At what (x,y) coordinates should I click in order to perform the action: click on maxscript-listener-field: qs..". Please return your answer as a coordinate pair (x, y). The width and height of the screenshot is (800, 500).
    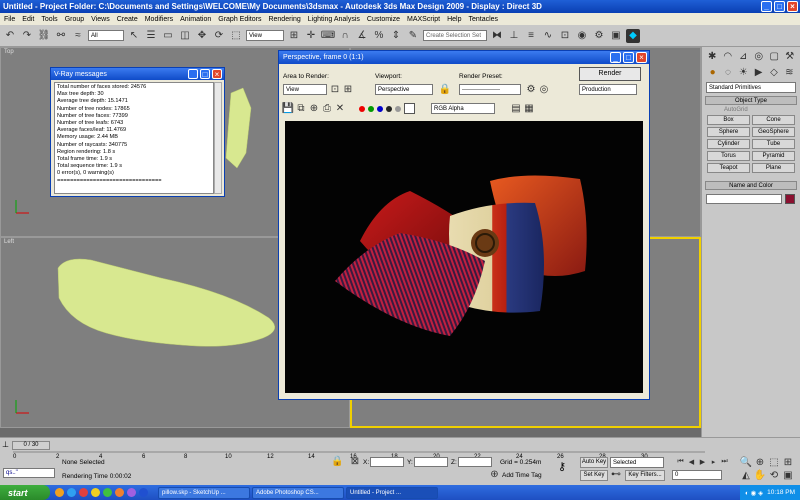
    Looking at the image, I should click on (29, 473).